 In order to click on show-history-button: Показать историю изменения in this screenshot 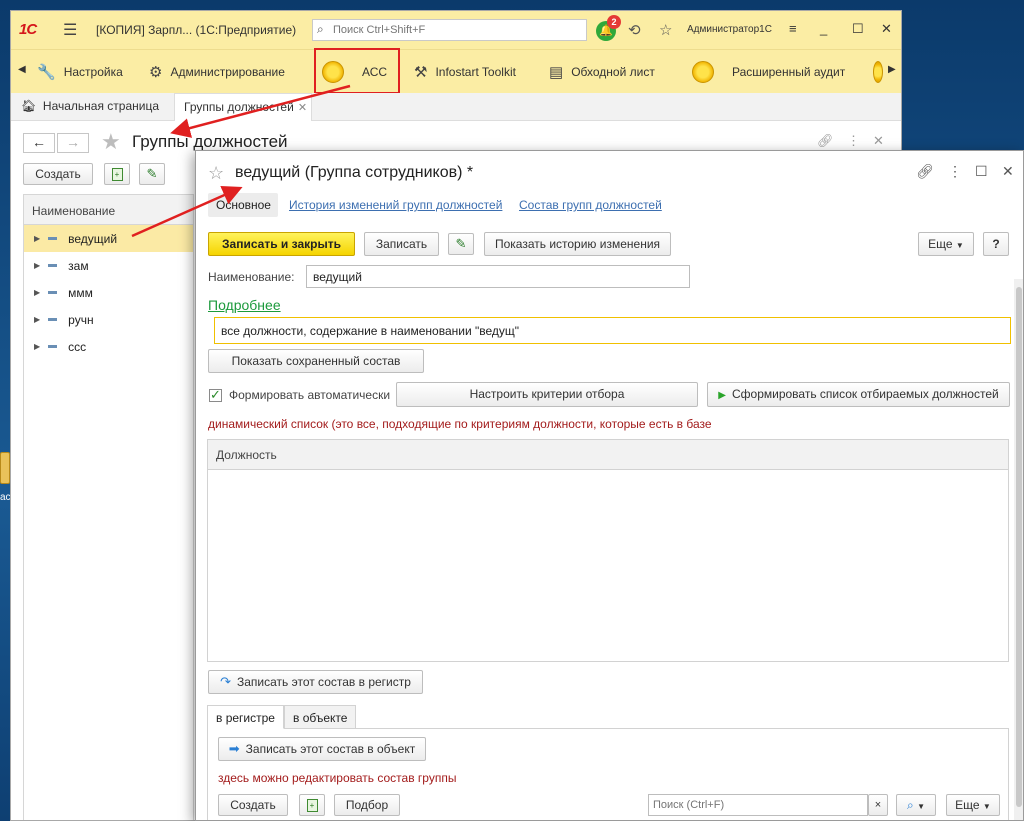, I will do `click(577, 244)`.